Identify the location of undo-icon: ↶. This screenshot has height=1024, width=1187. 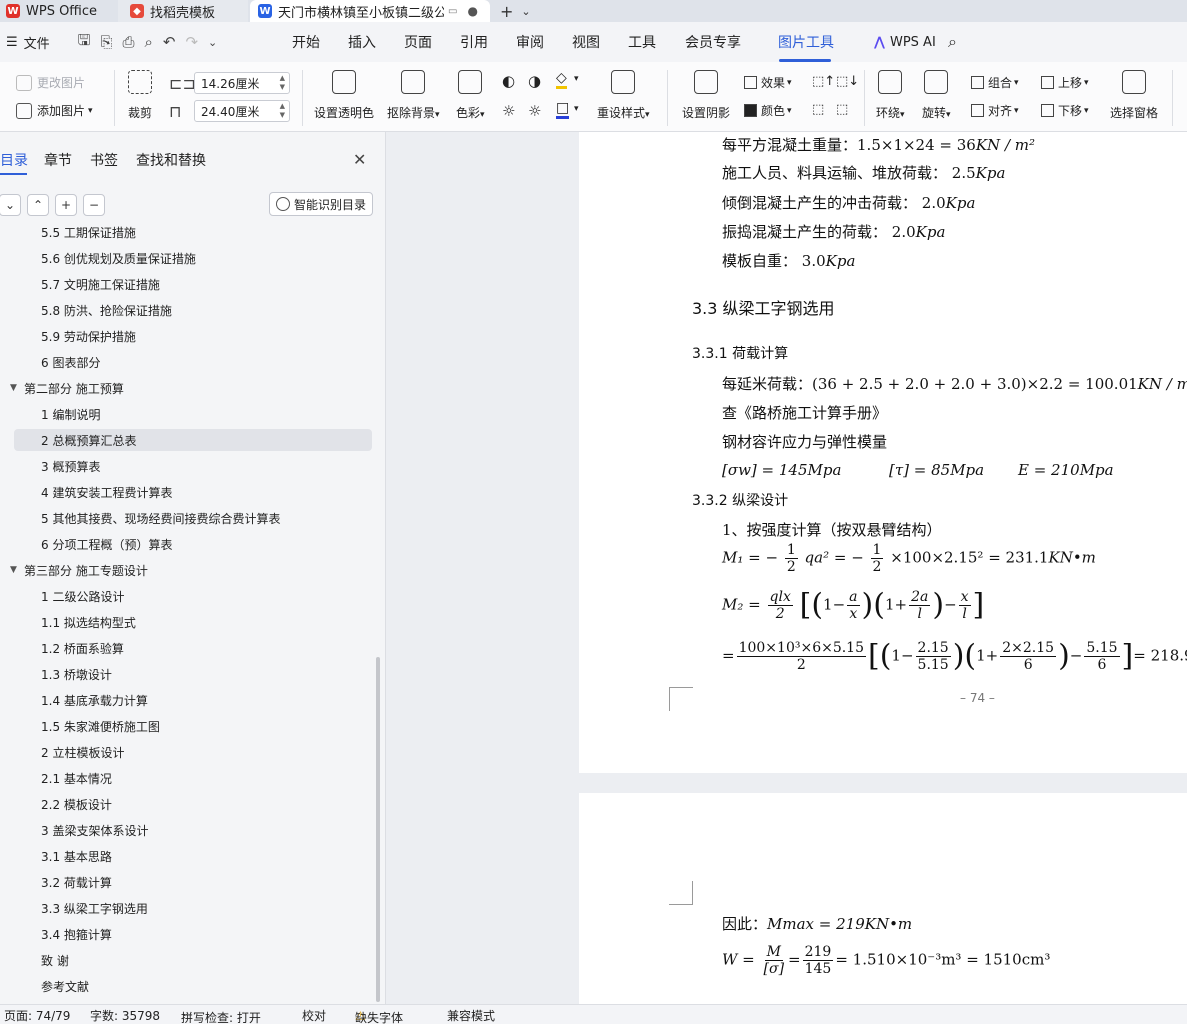
(169, 42).